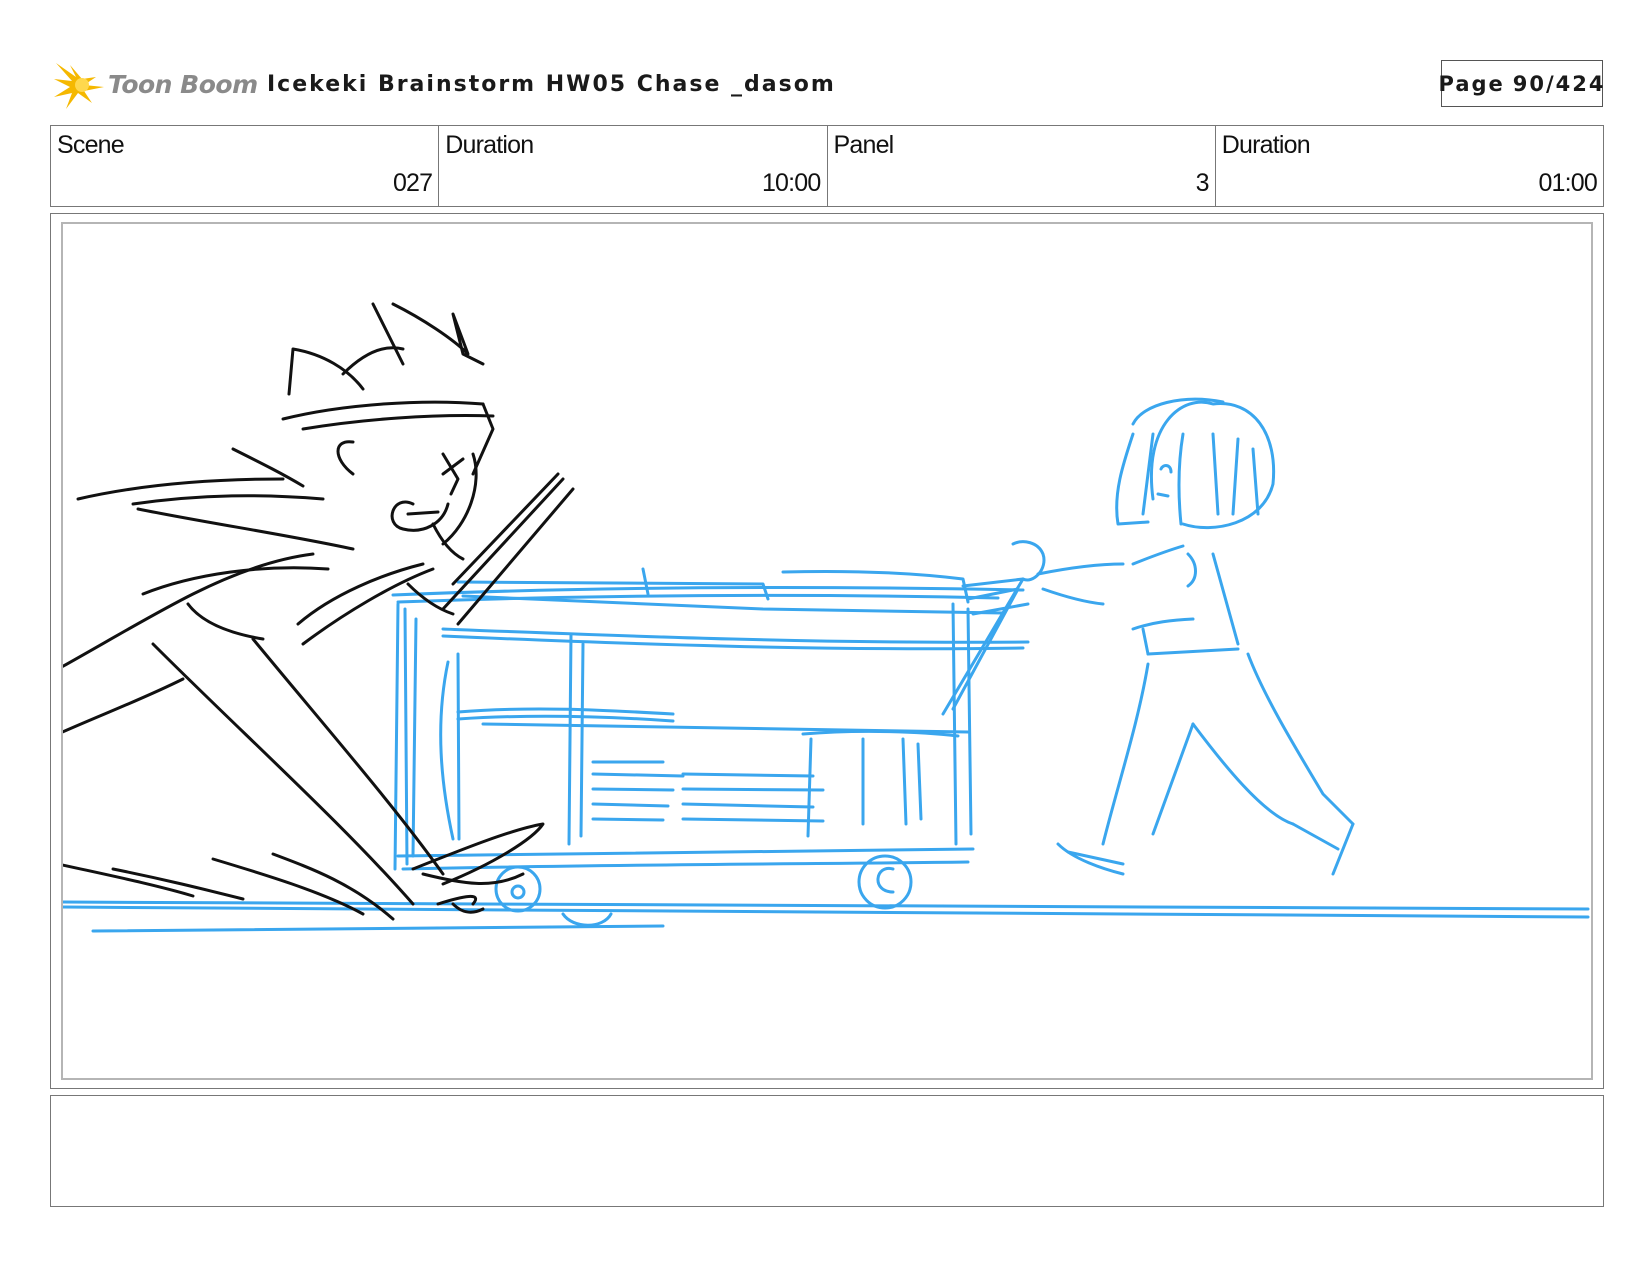 This screenshot has height=1275, width=1650. What do you see at coordinates (245, 166) in the screenshot?
I see `scene-cell: Scene 027` at bounding box center [245, 166].